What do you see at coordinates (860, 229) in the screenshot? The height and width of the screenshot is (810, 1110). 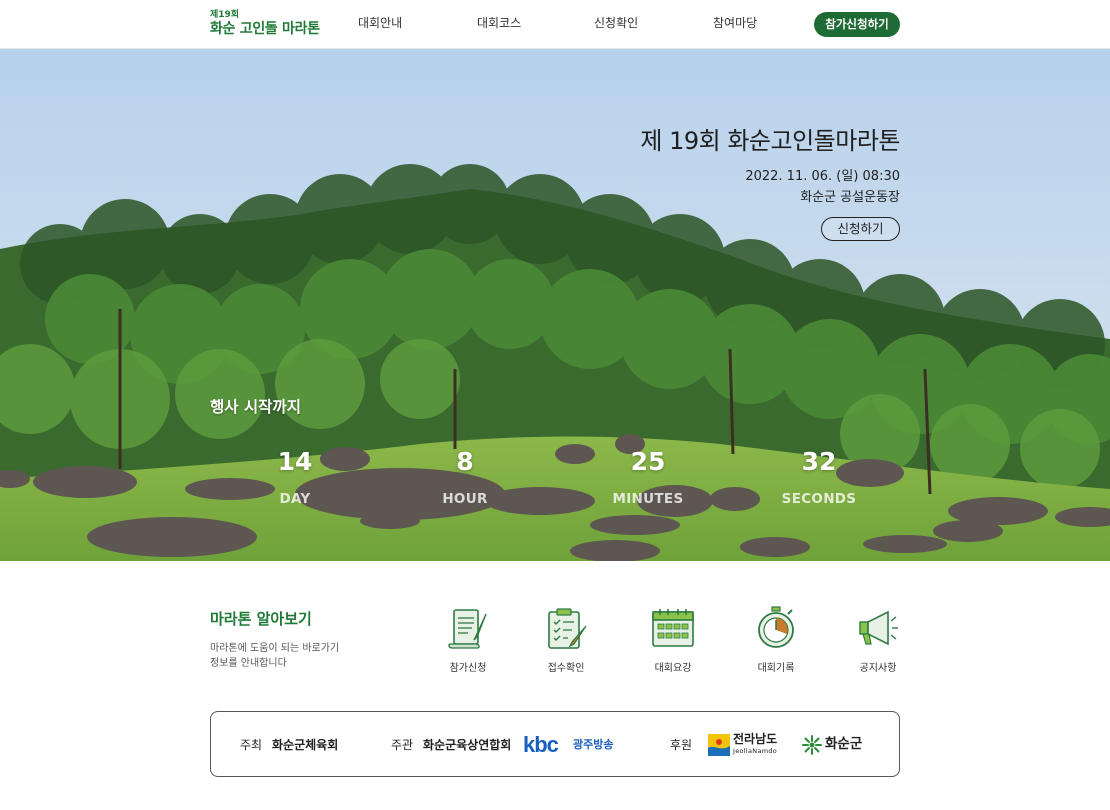 I see `hero-apply-button: 신청하기` at bounding box center [860, 229].